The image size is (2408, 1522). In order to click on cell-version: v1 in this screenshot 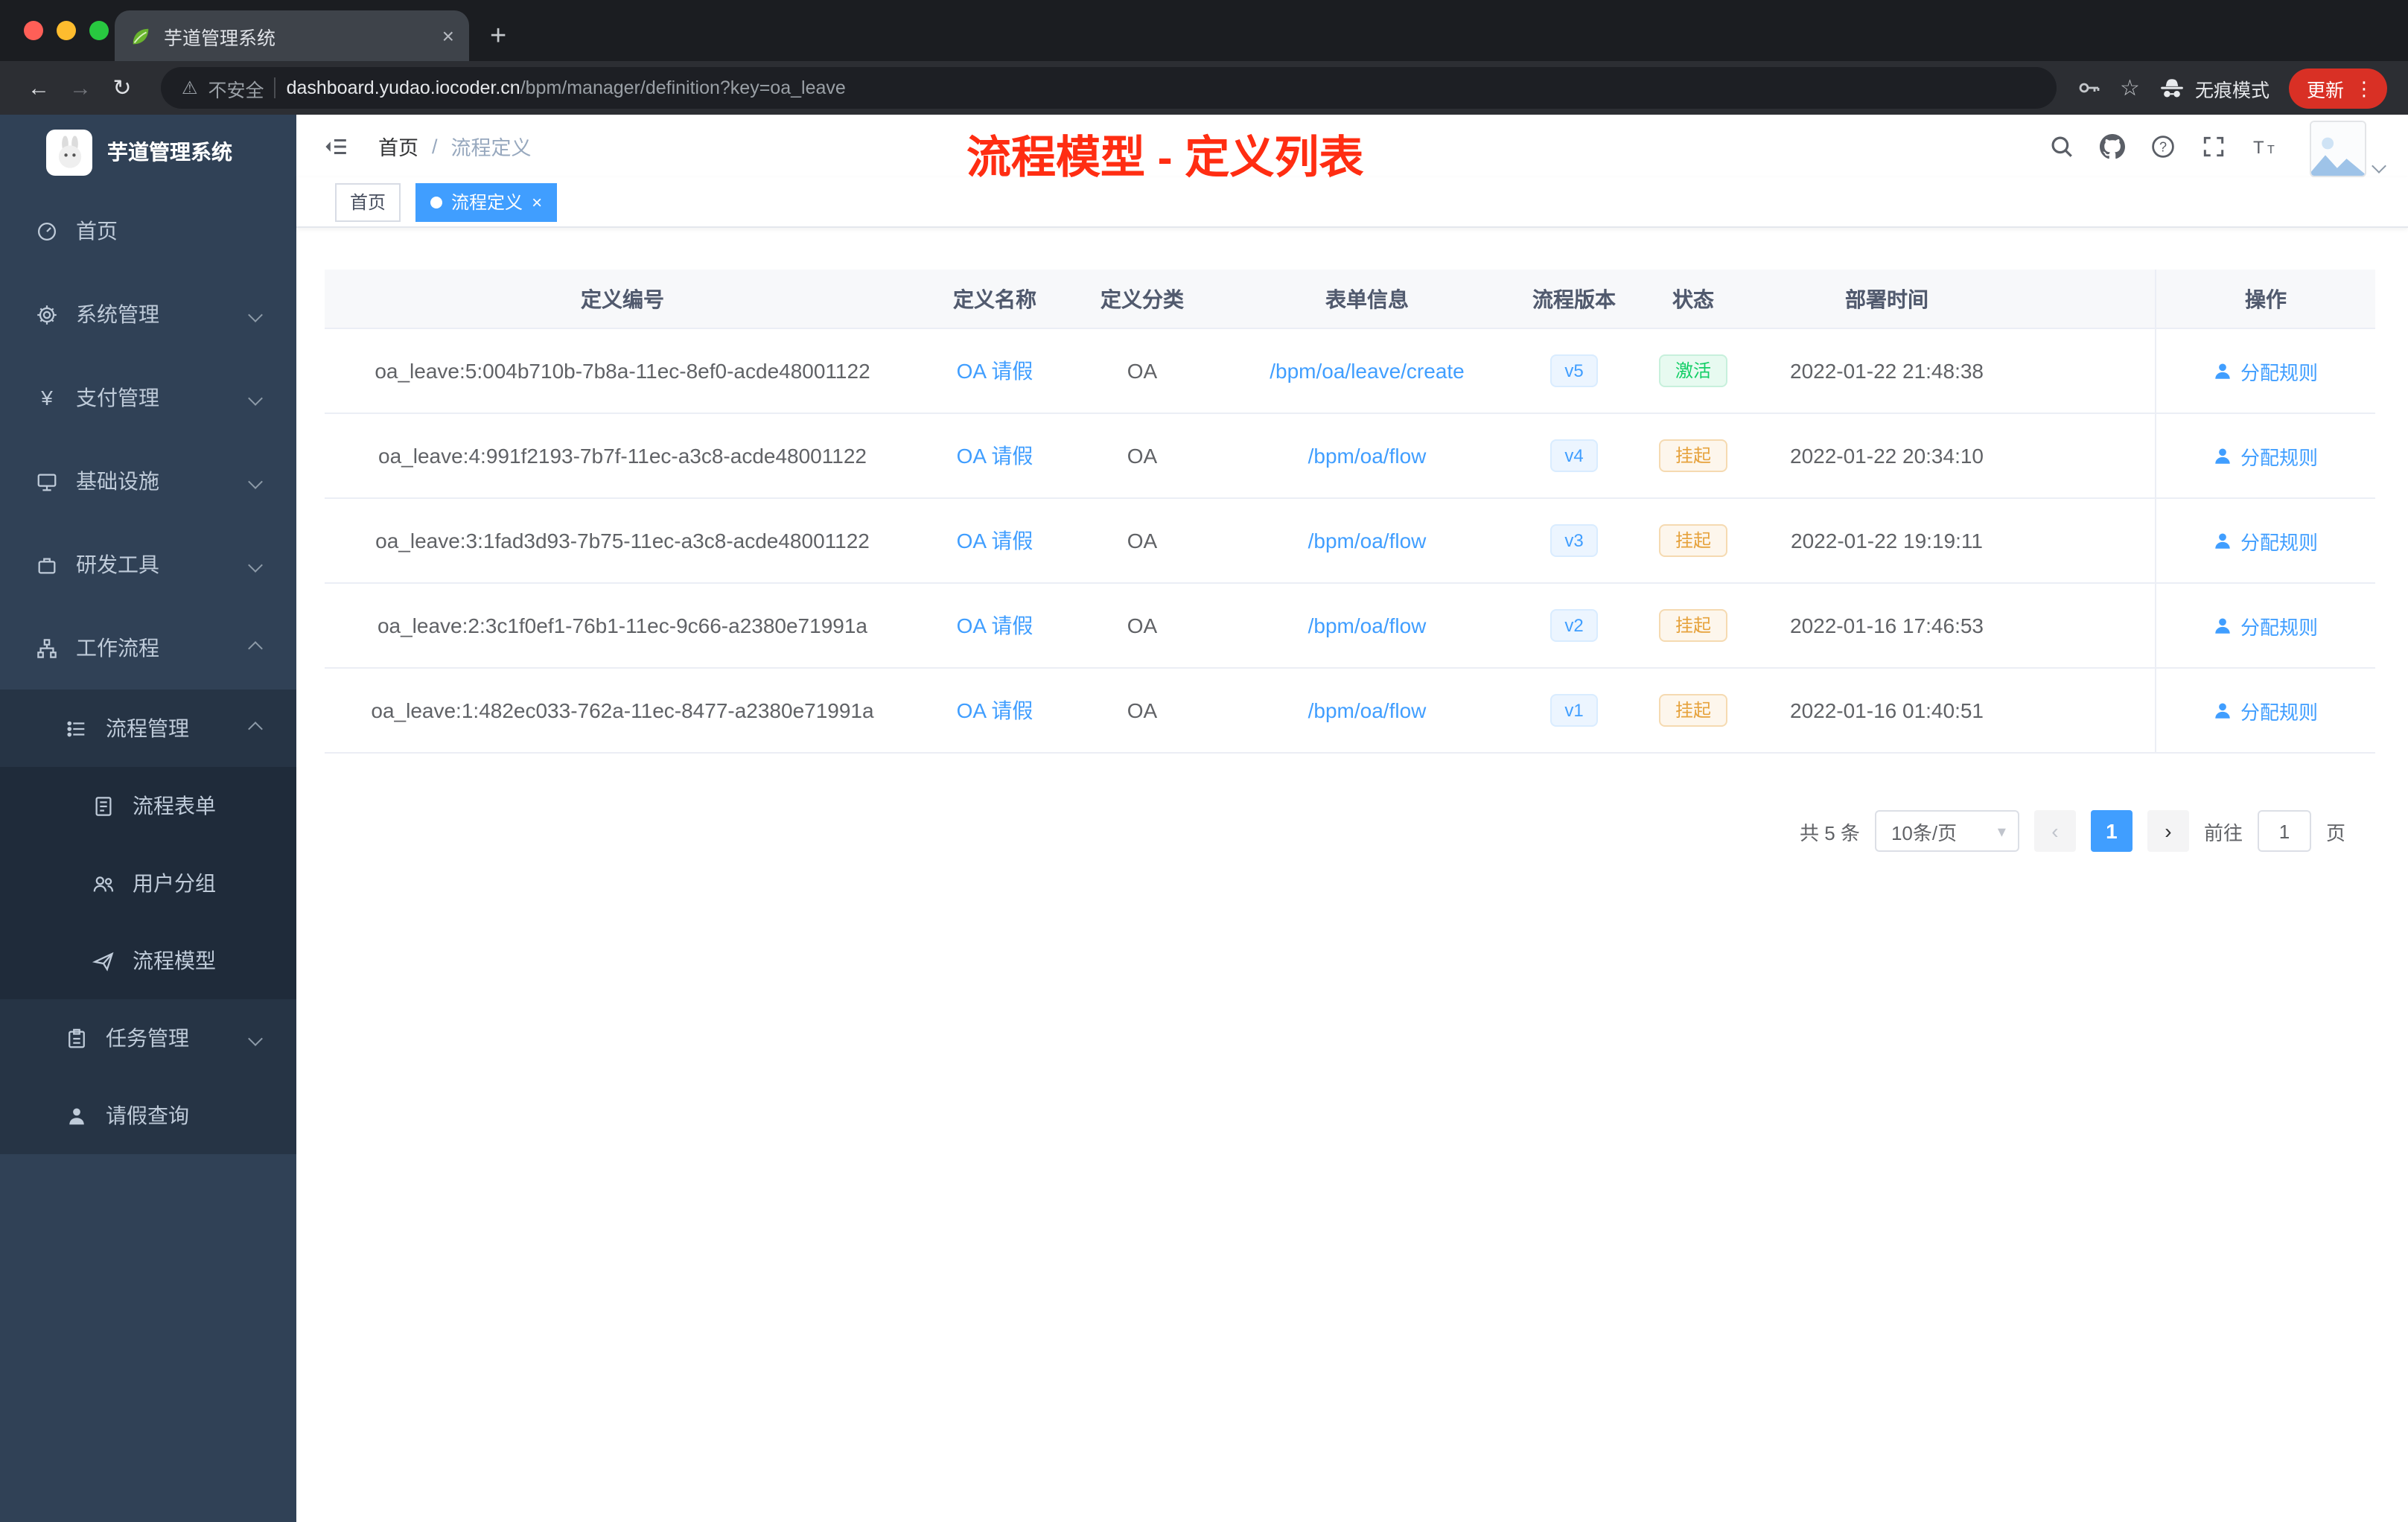, I will do `click(1574, 710)`.